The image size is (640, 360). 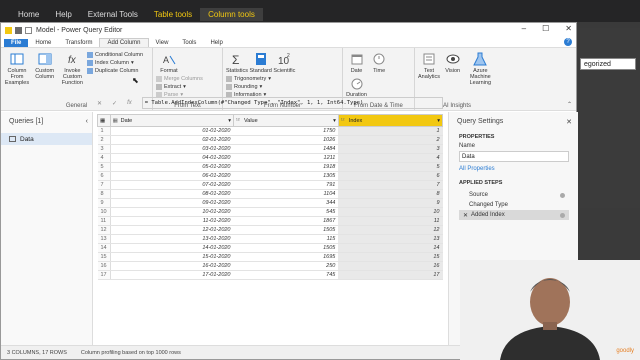 I want to click on cell-index: 14, so click(x=390, y=248).